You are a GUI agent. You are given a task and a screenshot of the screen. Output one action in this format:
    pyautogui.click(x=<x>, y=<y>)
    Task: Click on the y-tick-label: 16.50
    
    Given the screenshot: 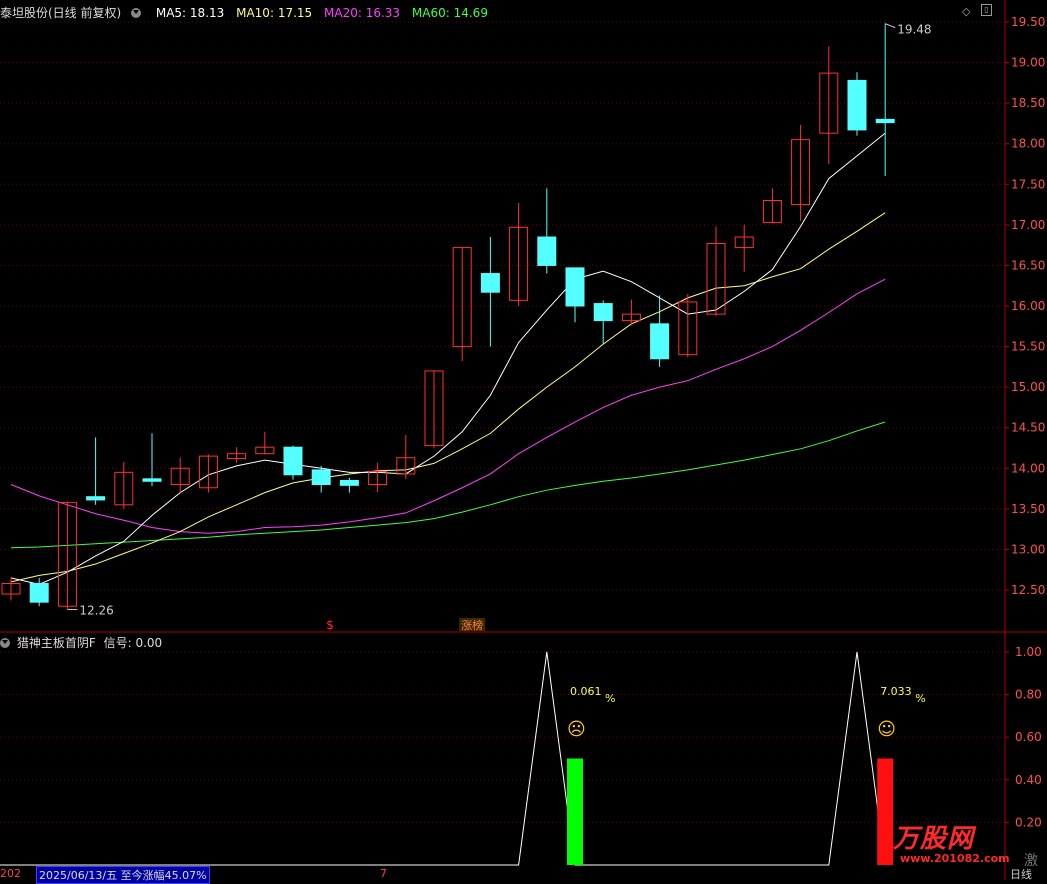 What is the action you would take?
    pyautogui.click(x=1028, y=265)
    